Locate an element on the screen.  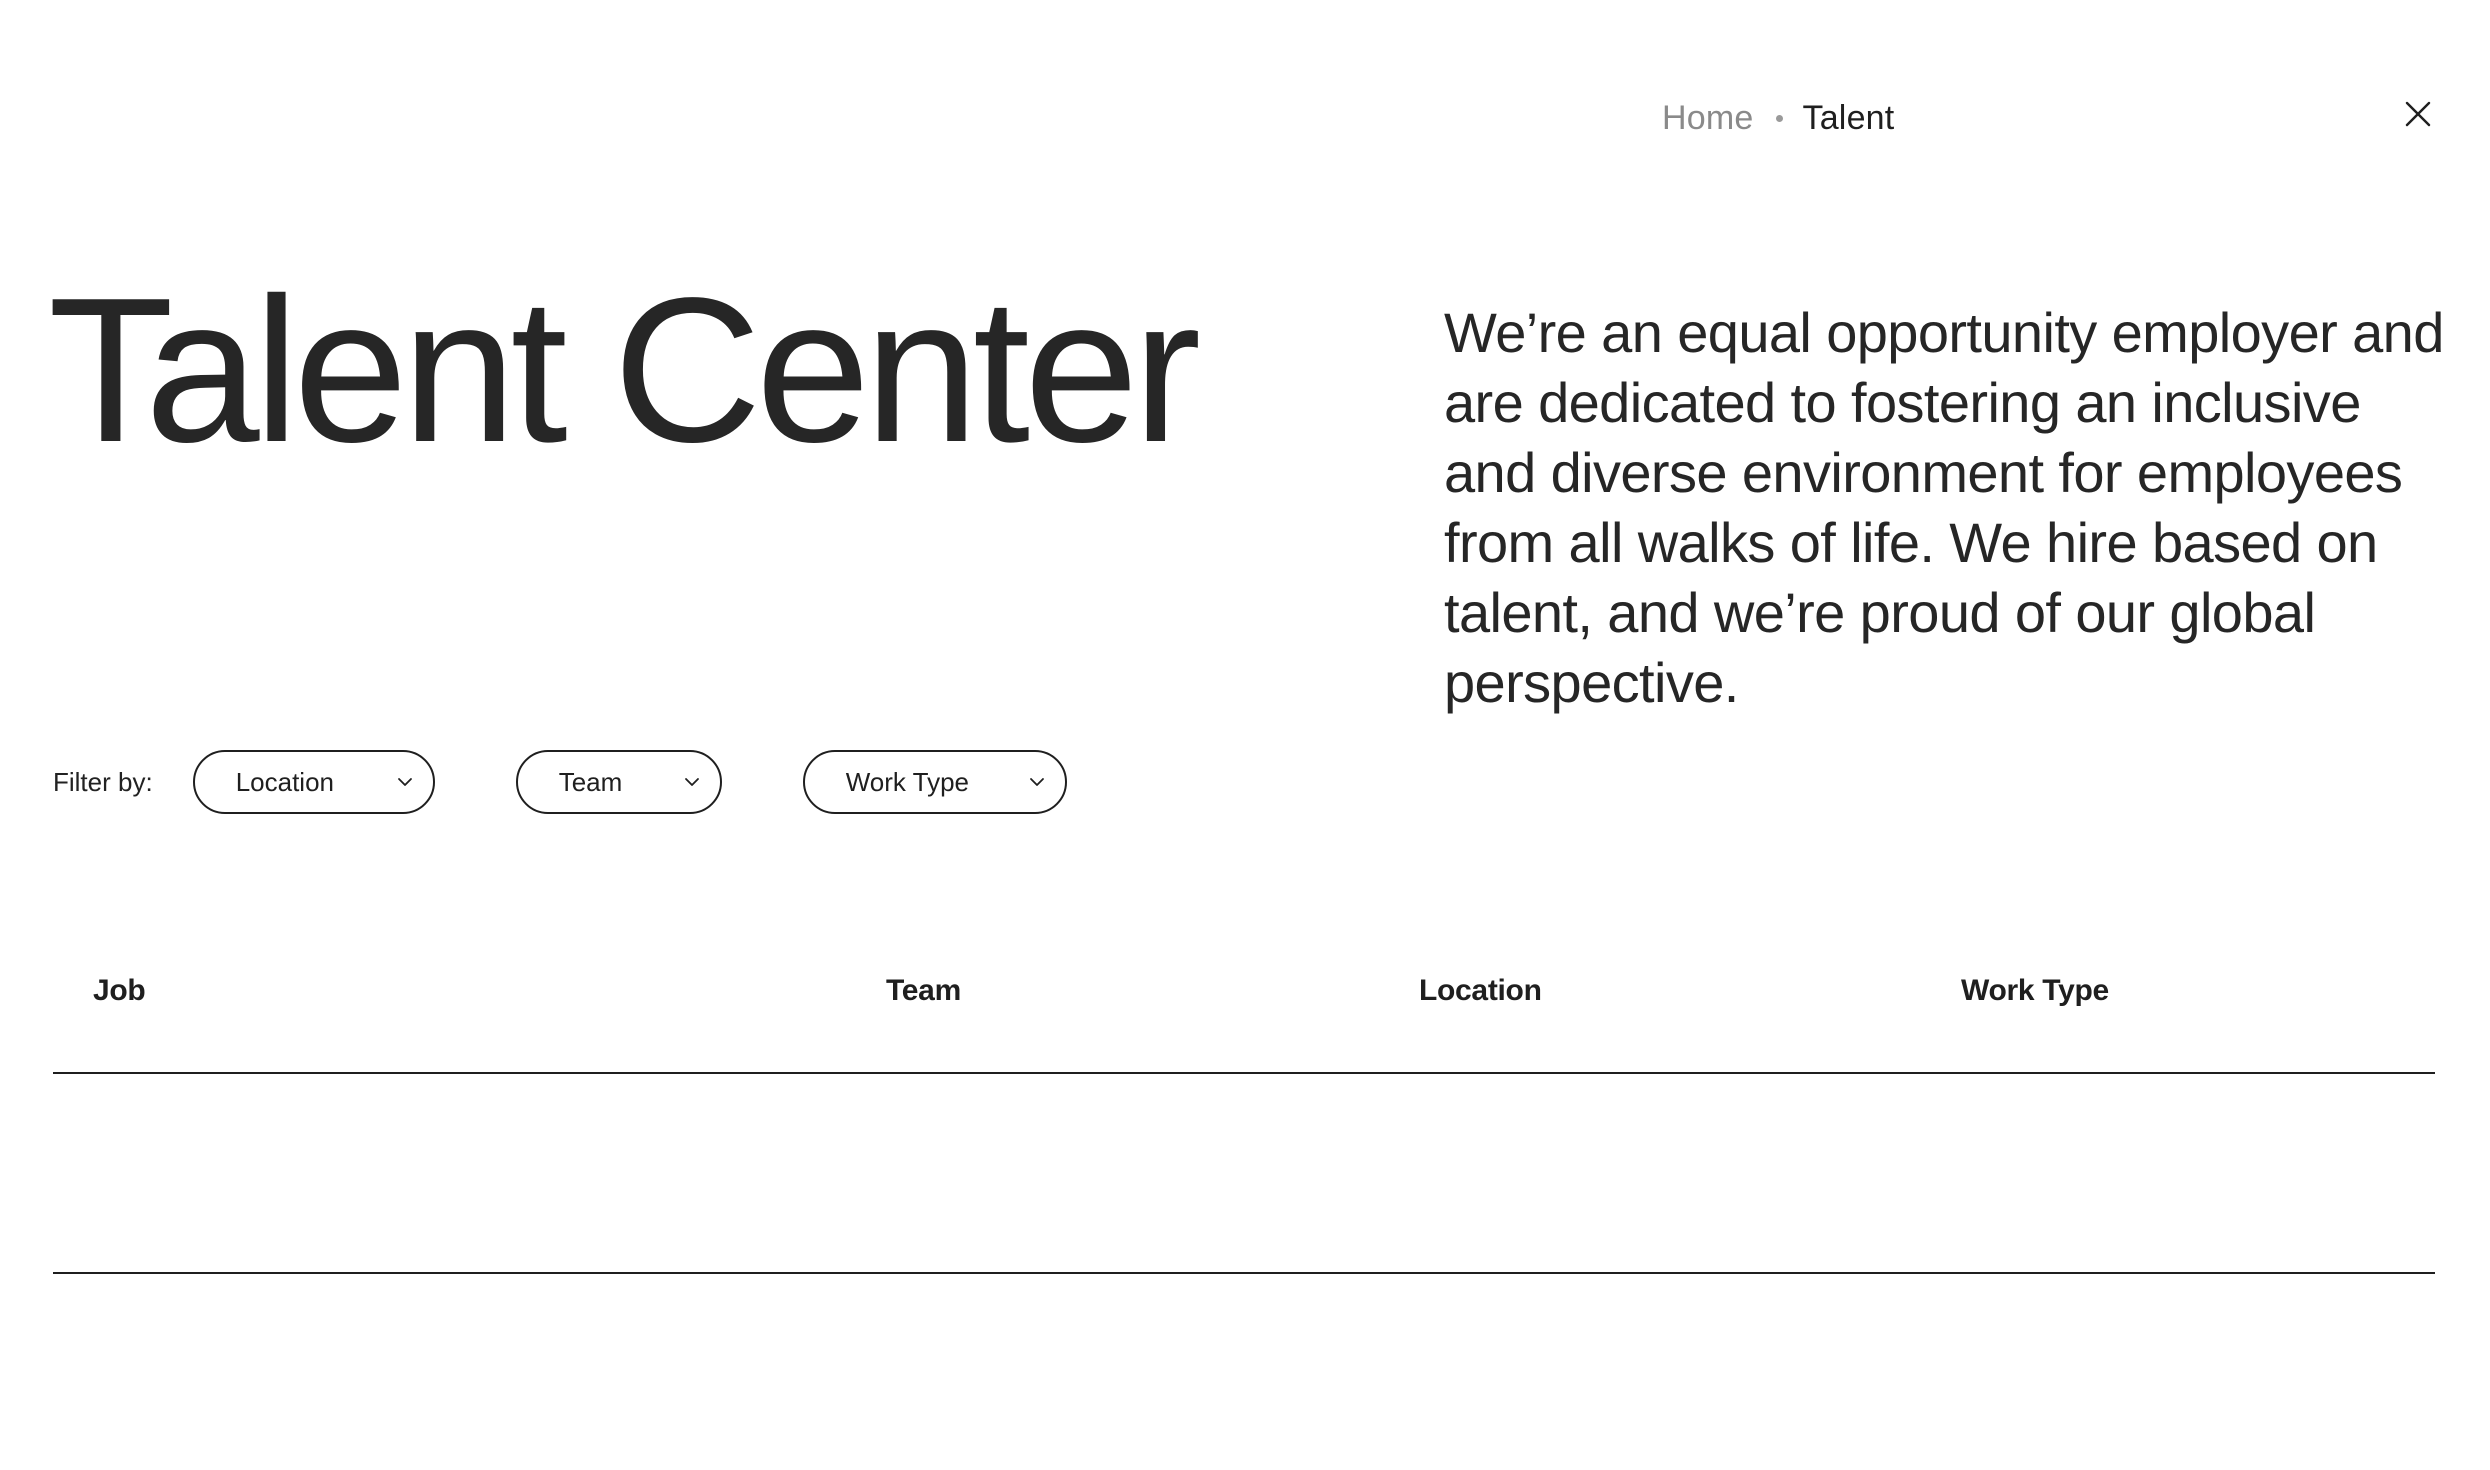
close-button is located at coordinates (2418, 114).